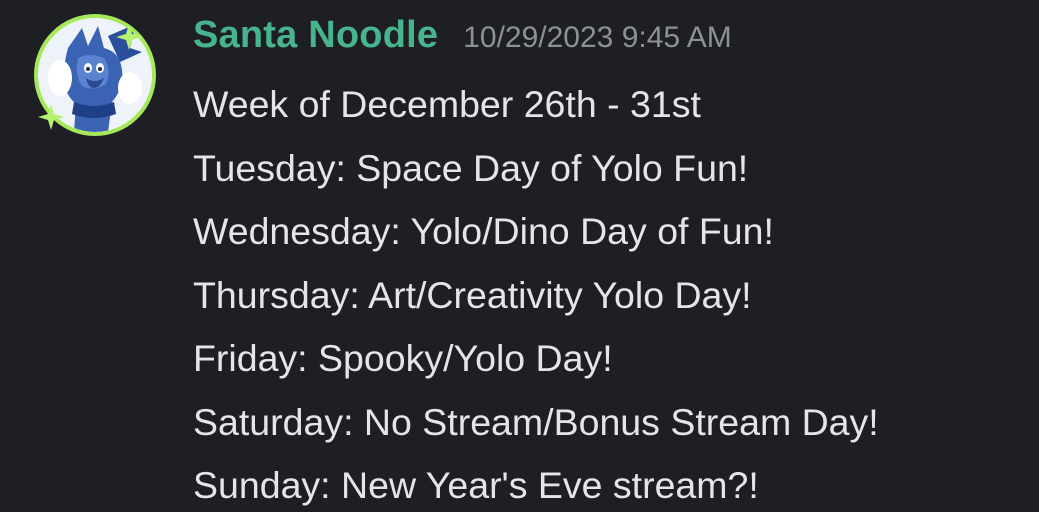 This screenshot has height=512, width=1039. I want to click on message-line: Saturday: No Stream/Bonus Stream Day!, so click(536, 421).